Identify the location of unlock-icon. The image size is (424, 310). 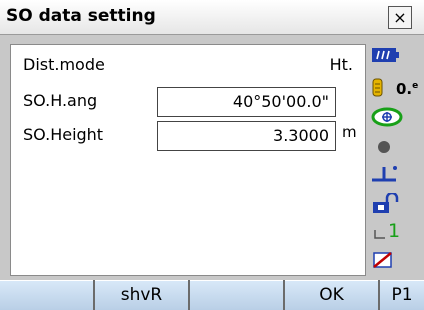
(386, 203).